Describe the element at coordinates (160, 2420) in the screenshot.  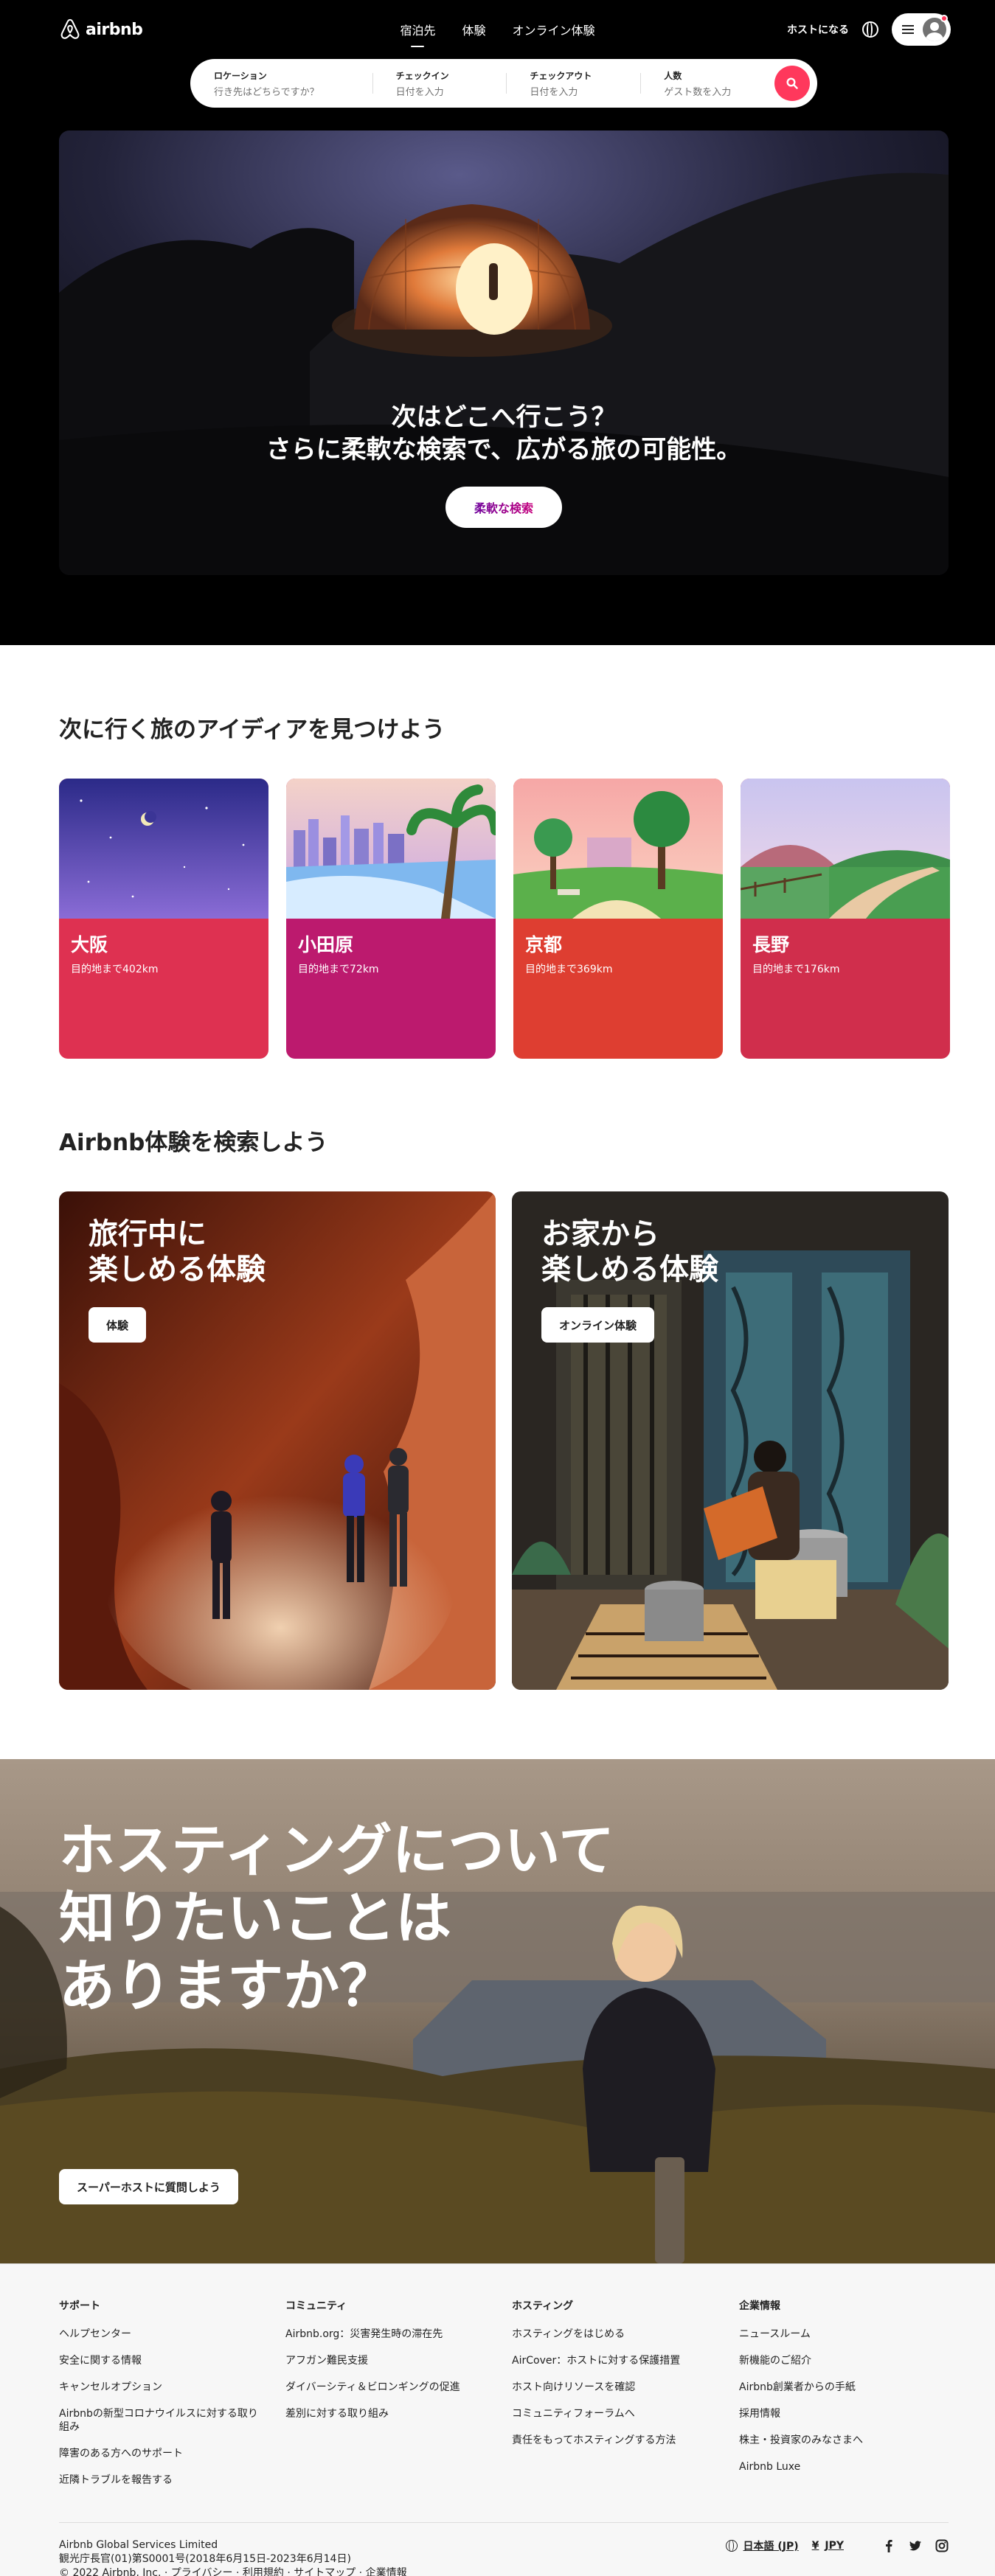
I see `footer-link: Airbnbの新型コロナウイルスに対する取り組み` at that location.